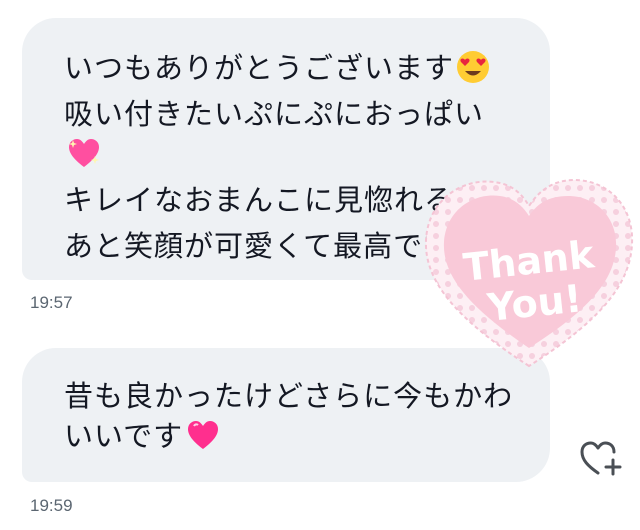 Image resolution: width=640 pixels, height=530 pixels. I want to click on message-line: いいです, so click(307, 439).